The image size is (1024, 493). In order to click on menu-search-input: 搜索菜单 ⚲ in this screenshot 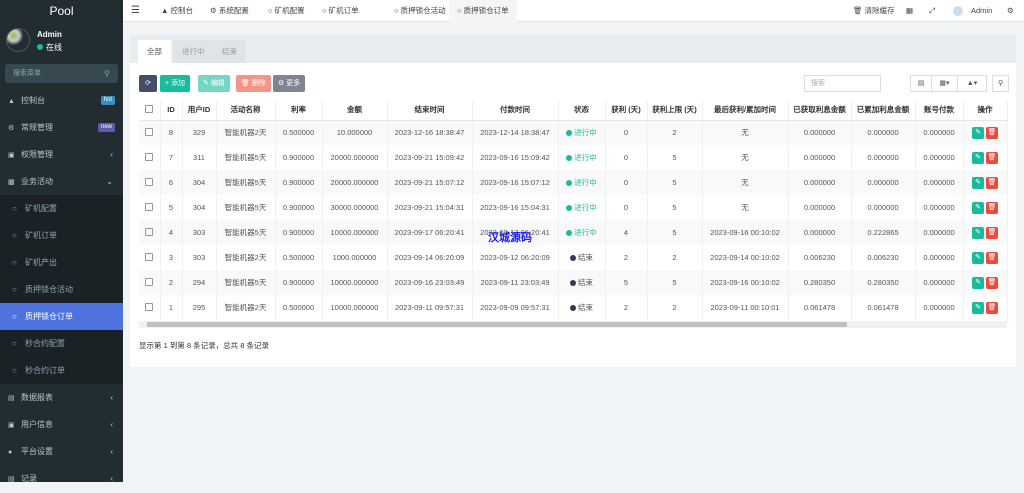, I will do `click(61, 73)`.